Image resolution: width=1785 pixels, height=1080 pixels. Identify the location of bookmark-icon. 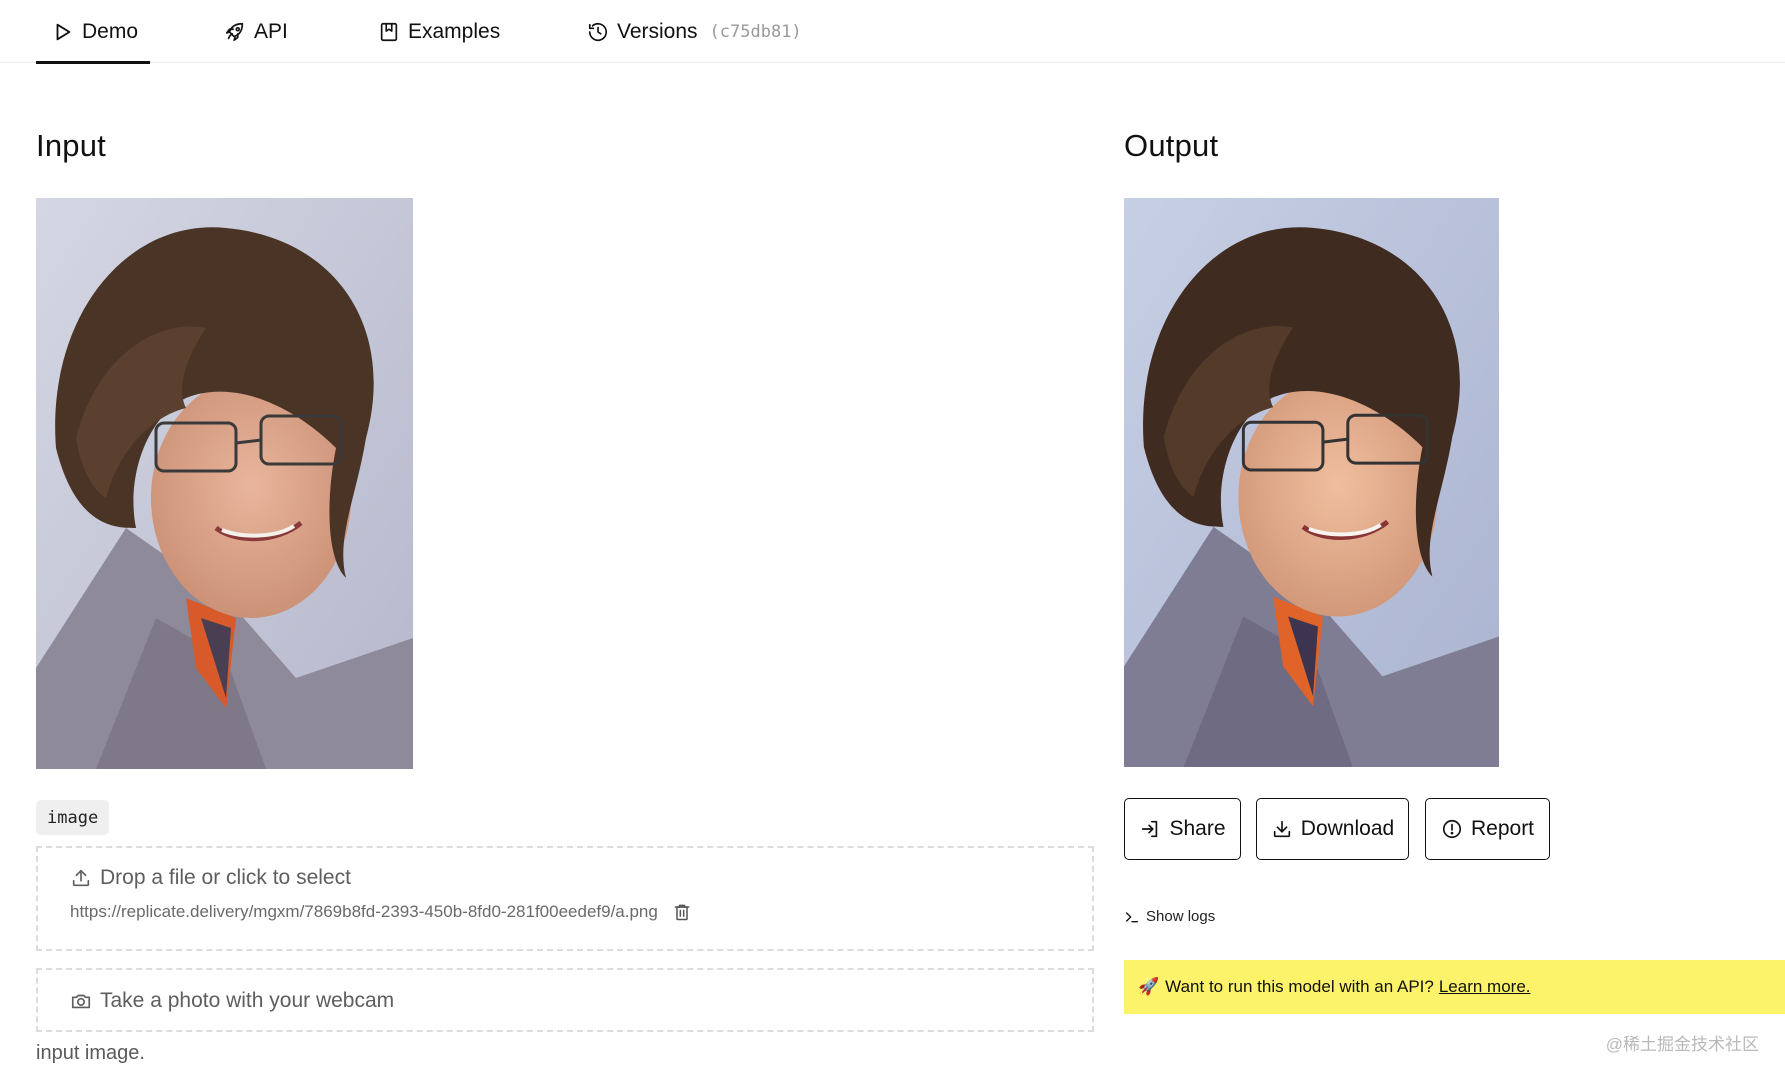
(389, 31).